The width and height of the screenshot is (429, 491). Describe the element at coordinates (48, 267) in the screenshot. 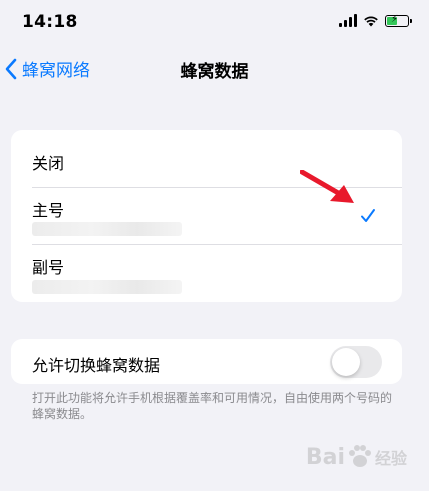

I see `option-label: 副号` at that location.